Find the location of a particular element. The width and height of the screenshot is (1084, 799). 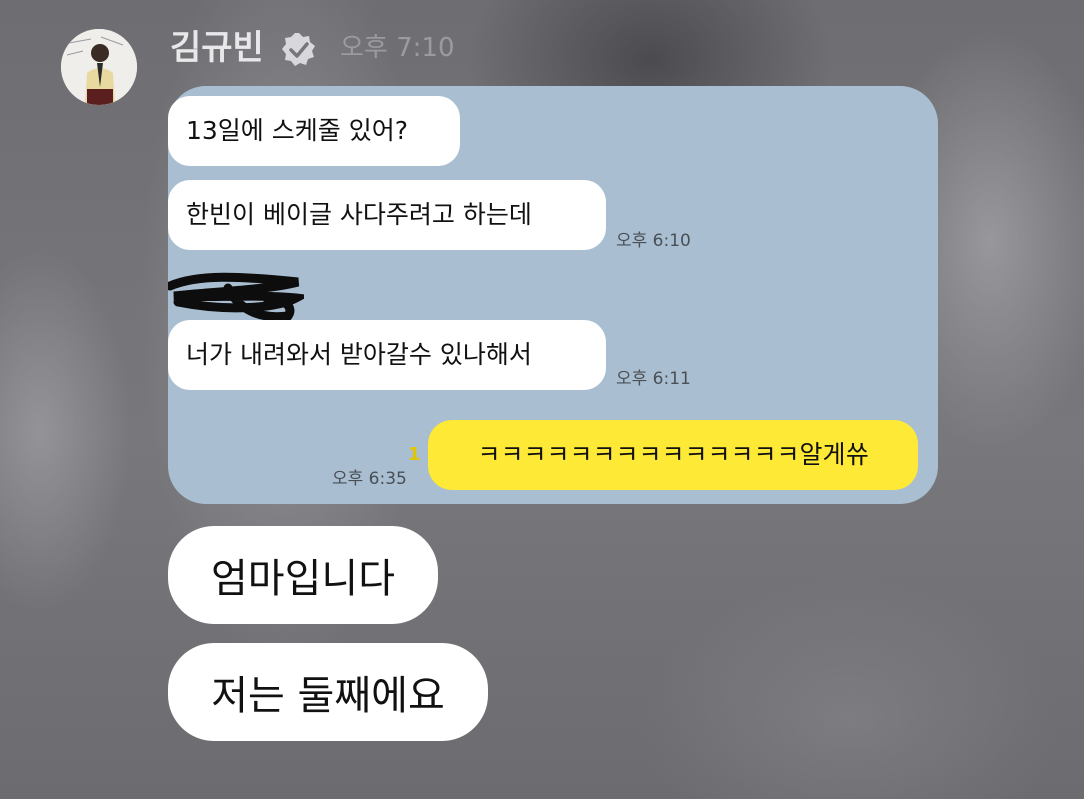

header-timestamp: 오후 7:10 is located at coordinates (397, 48).